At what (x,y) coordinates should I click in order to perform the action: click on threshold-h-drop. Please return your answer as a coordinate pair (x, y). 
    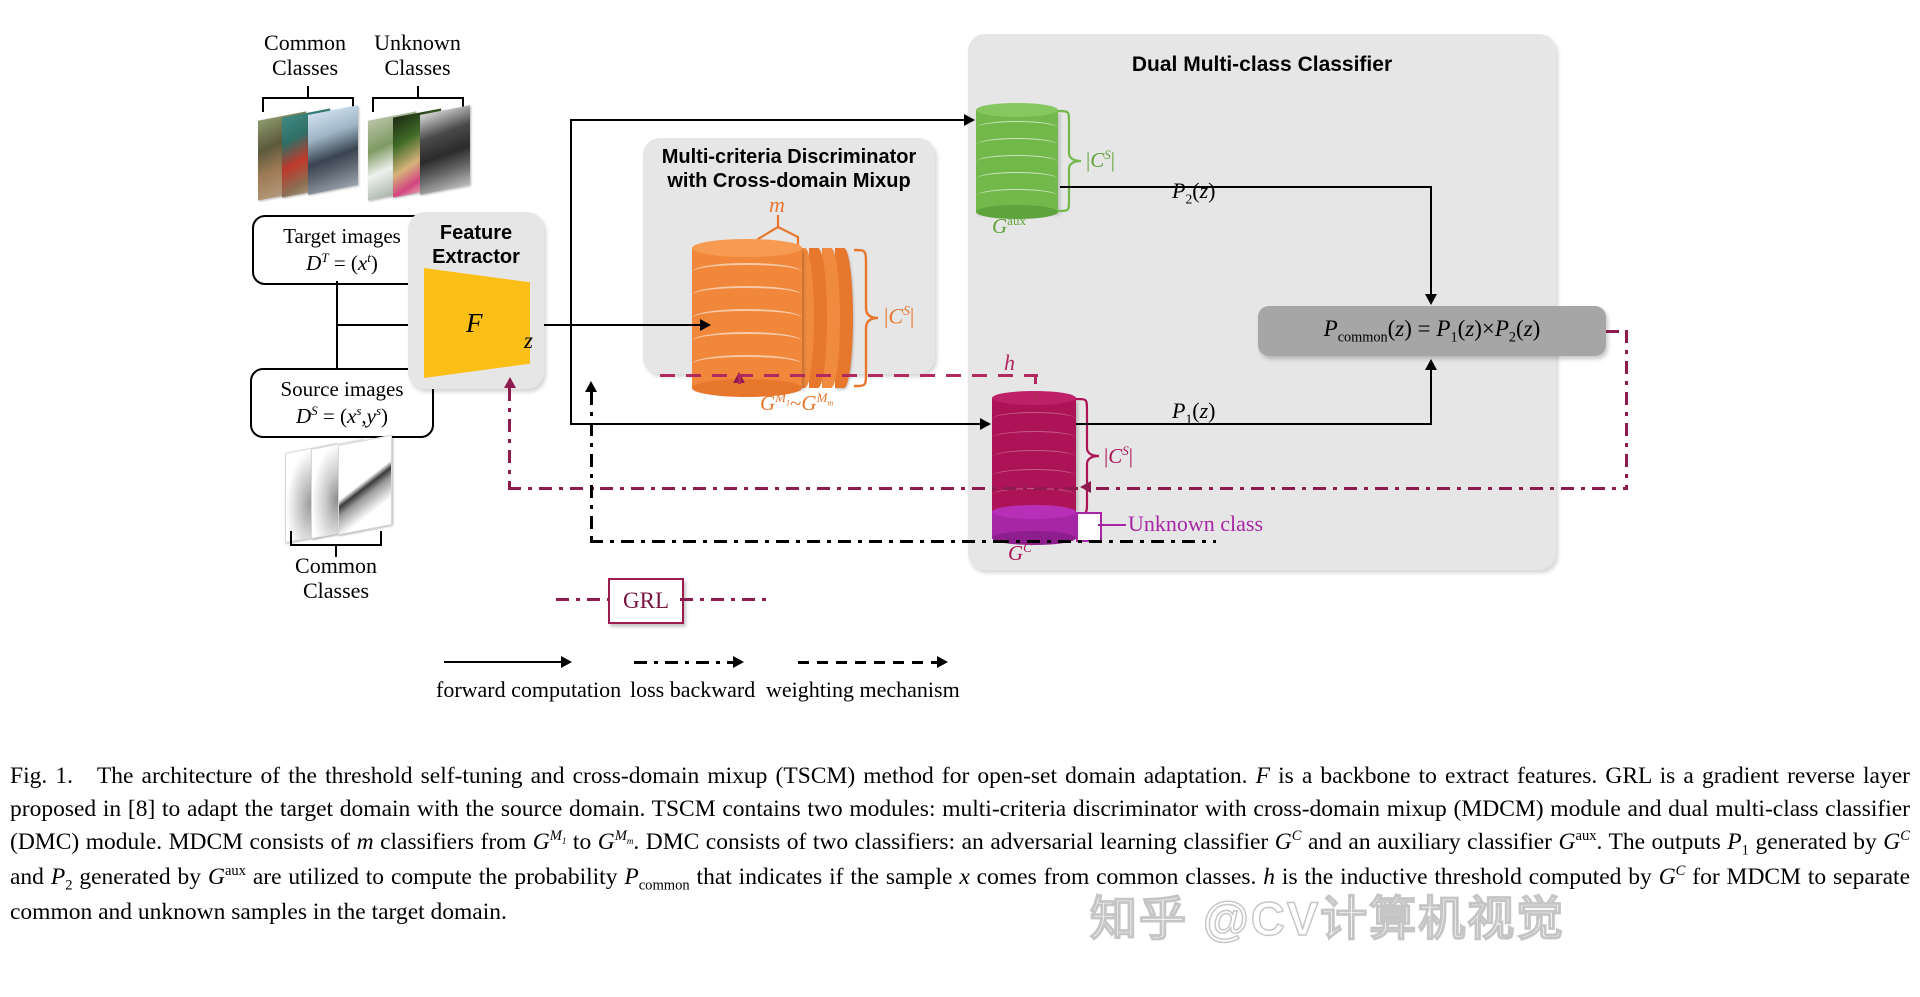
    Looking at the image, I should click on (1035, 387).